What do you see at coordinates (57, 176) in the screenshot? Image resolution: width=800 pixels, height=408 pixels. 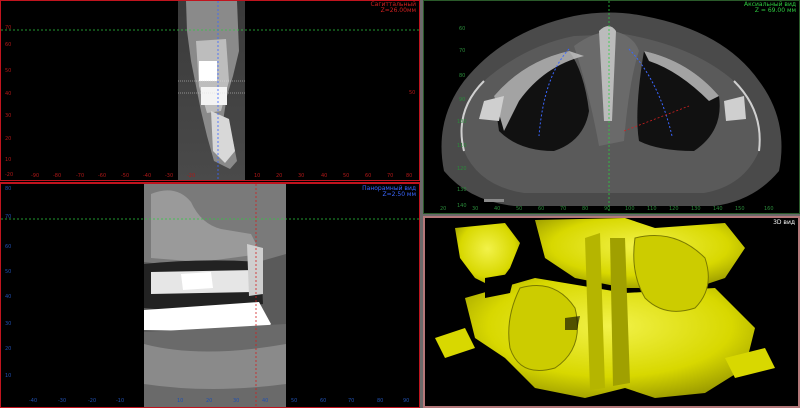 I see `tick: -80` at bounding box center [57, 176].